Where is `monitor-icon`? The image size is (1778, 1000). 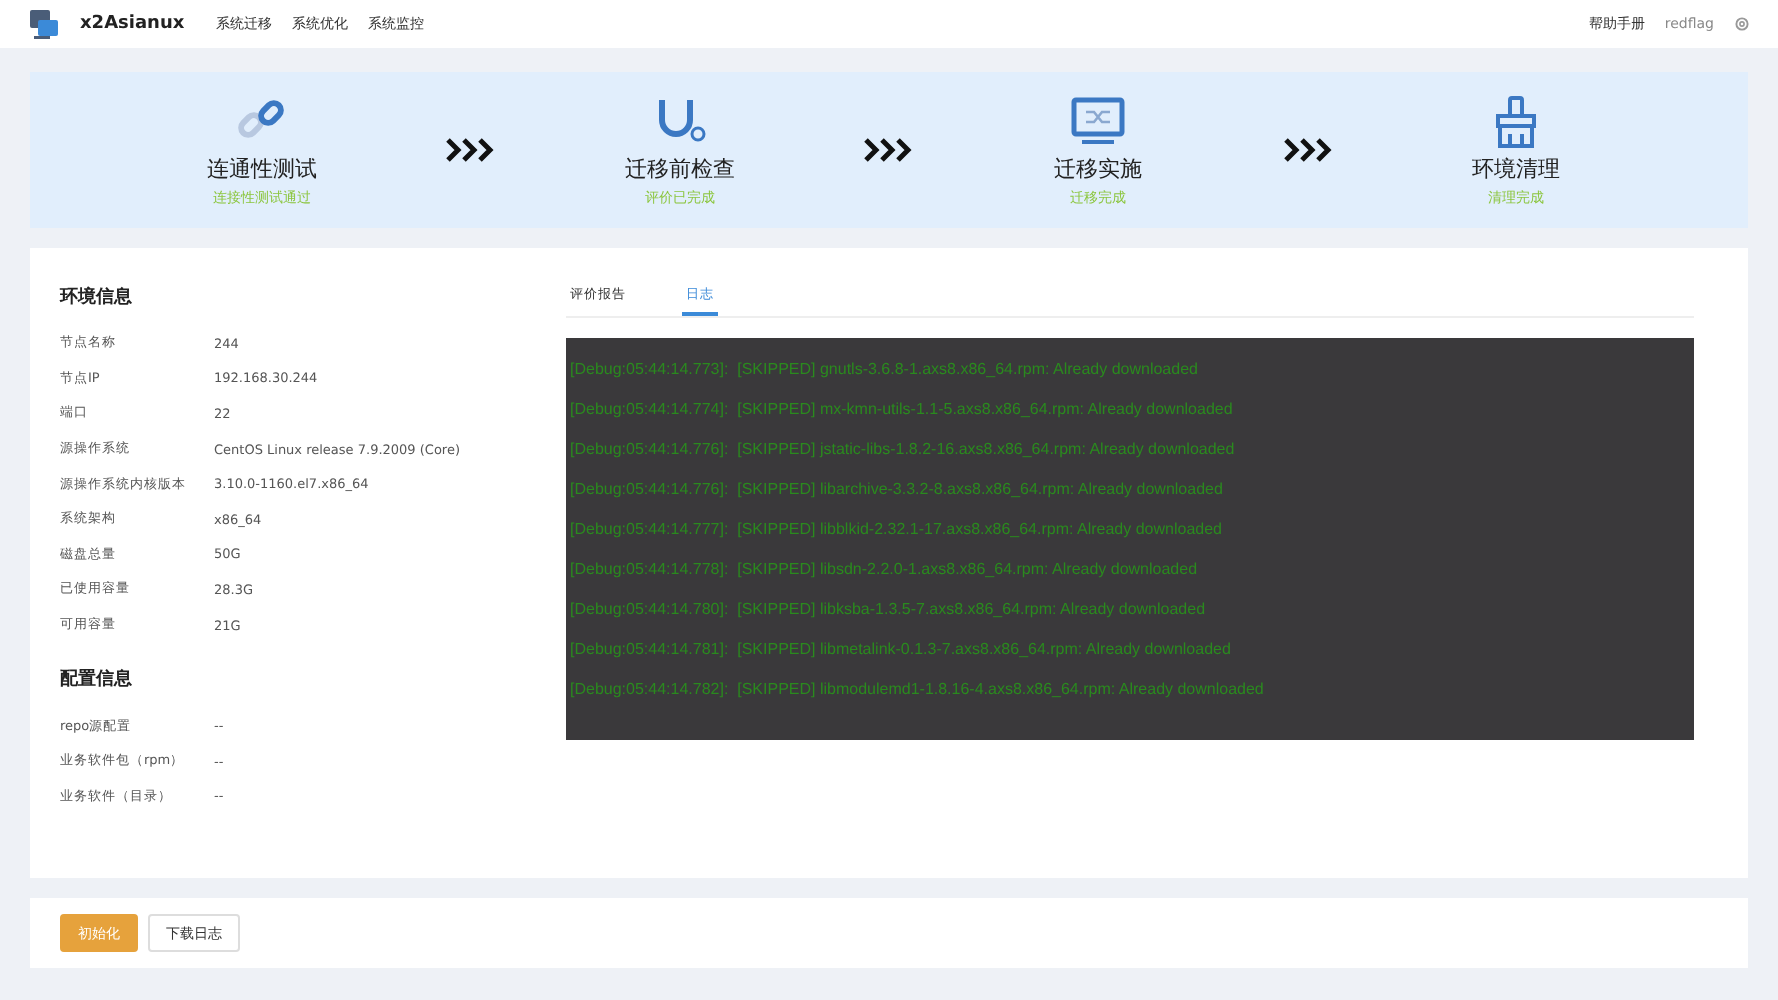 monitor-icon is located at coordinates (1098, 121).